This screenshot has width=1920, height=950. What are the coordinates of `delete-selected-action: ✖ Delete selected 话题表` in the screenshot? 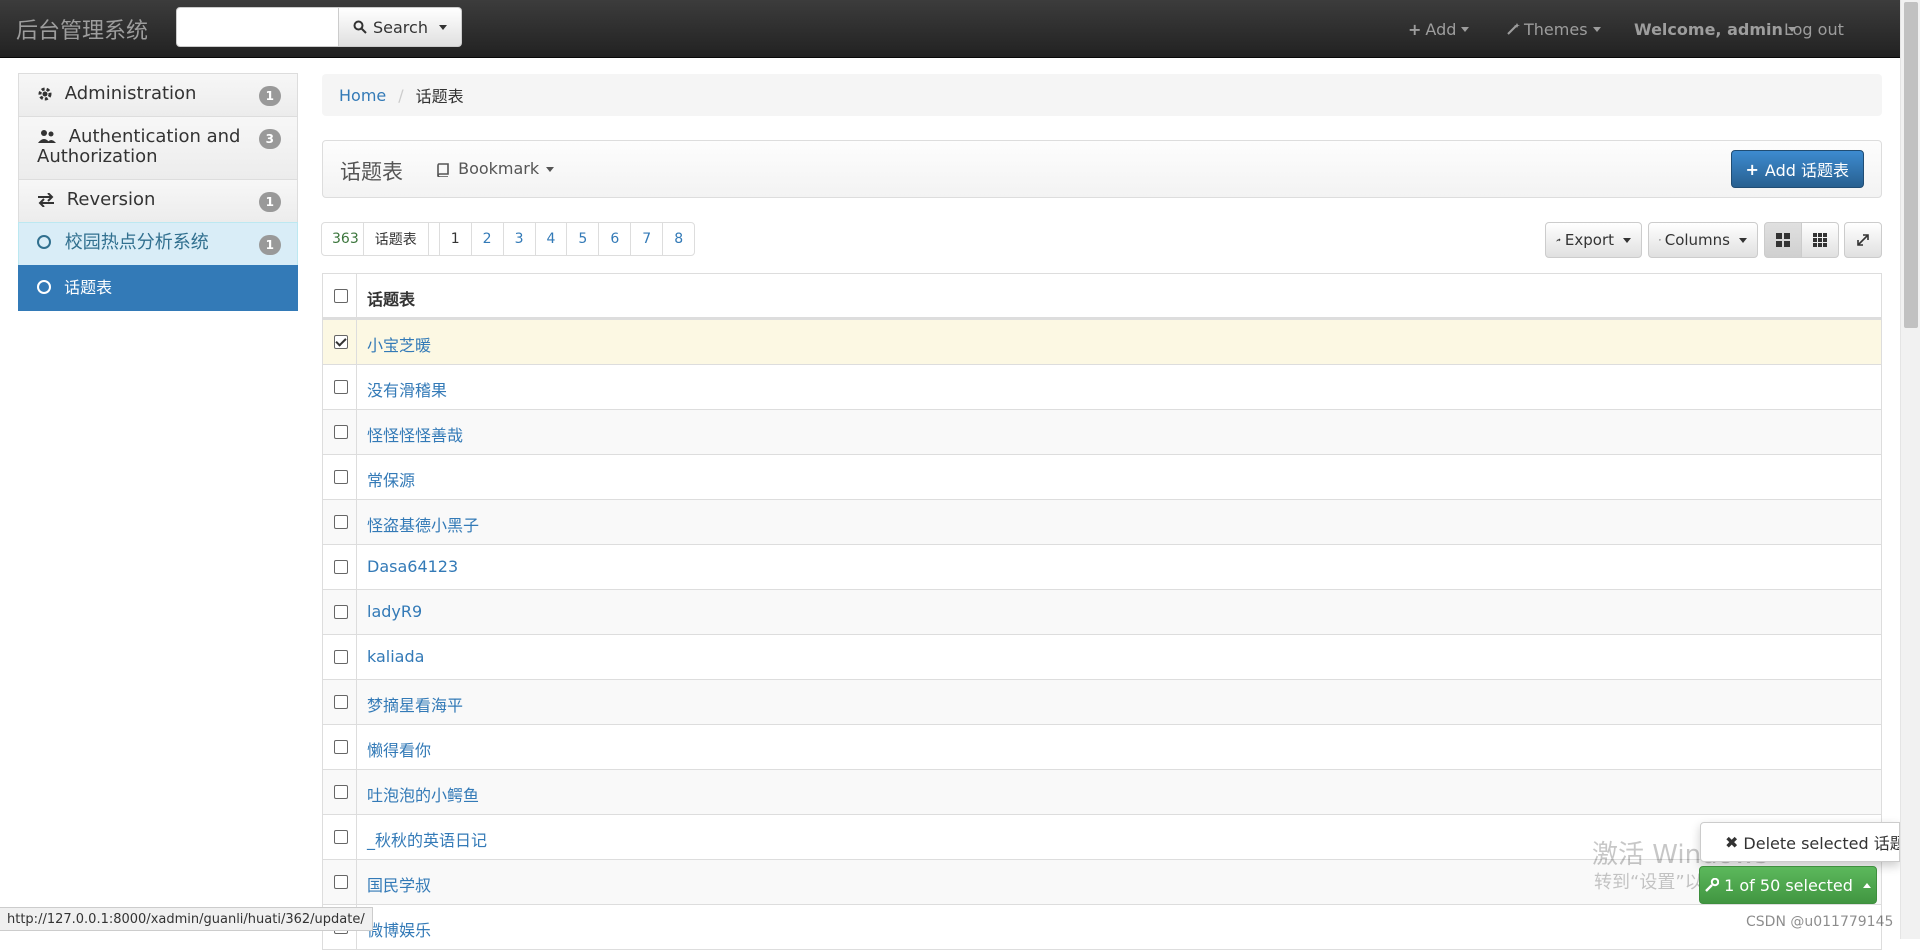 It's located at (1800, 842).